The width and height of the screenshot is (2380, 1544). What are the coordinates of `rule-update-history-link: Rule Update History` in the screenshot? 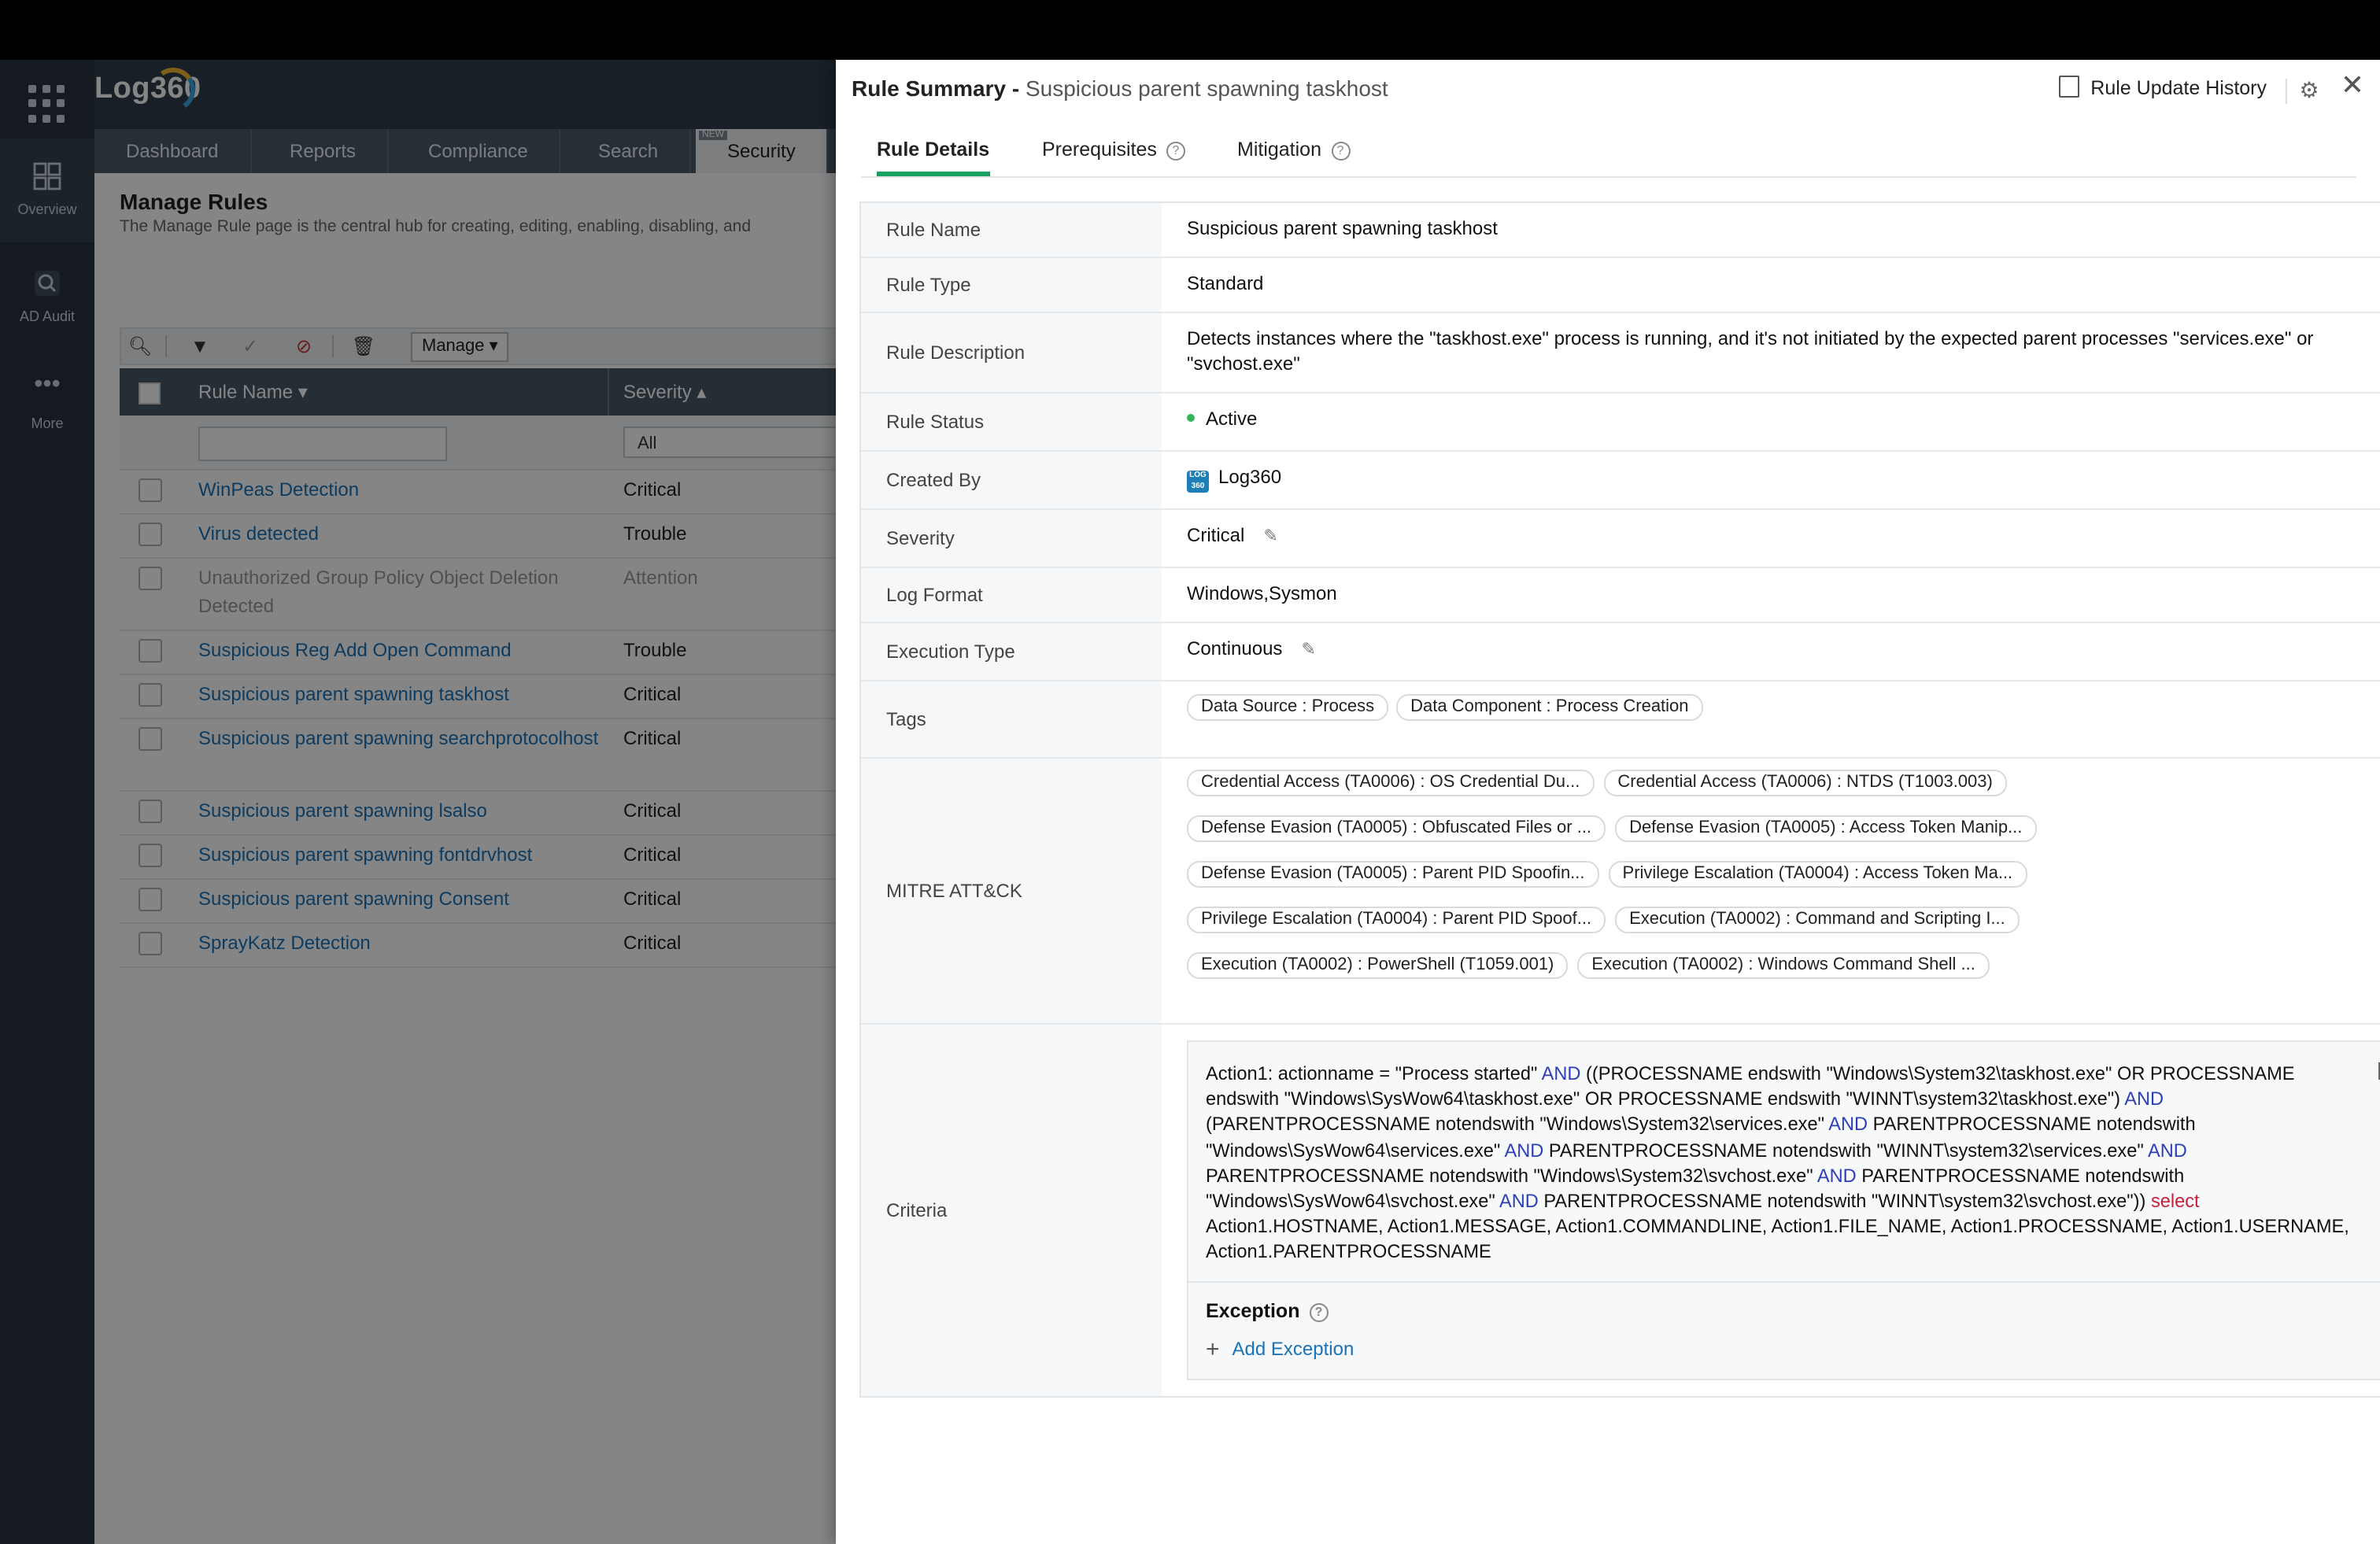 It's located at (2163, 87).